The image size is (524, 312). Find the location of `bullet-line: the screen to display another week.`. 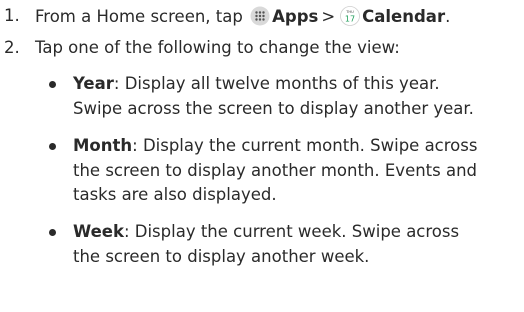

bullet-line: the screen to display another week. is located at coordinates (221, 256).